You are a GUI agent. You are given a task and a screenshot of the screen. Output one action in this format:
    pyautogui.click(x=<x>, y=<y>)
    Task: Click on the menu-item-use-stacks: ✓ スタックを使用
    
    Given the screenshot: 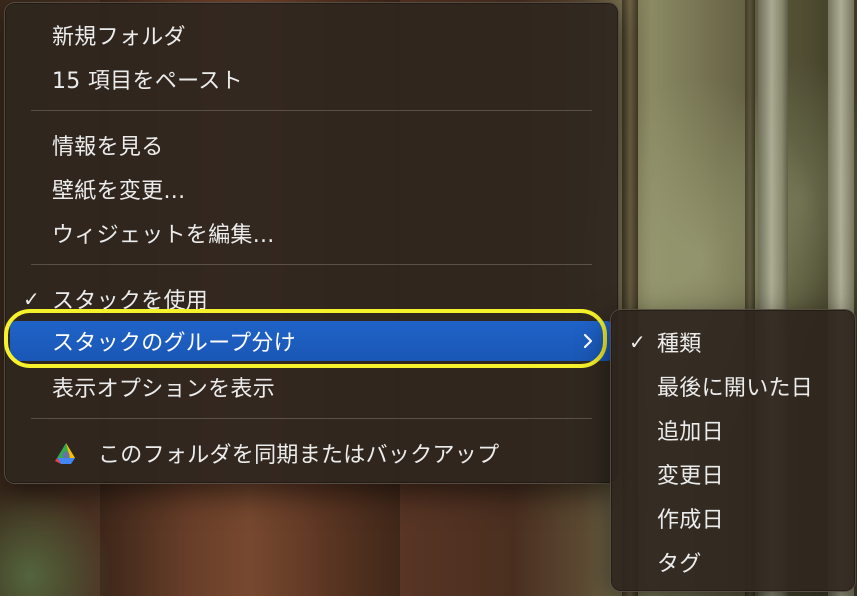 What is the action you would take?
    pyautogui.click(x=311, y=299)
    